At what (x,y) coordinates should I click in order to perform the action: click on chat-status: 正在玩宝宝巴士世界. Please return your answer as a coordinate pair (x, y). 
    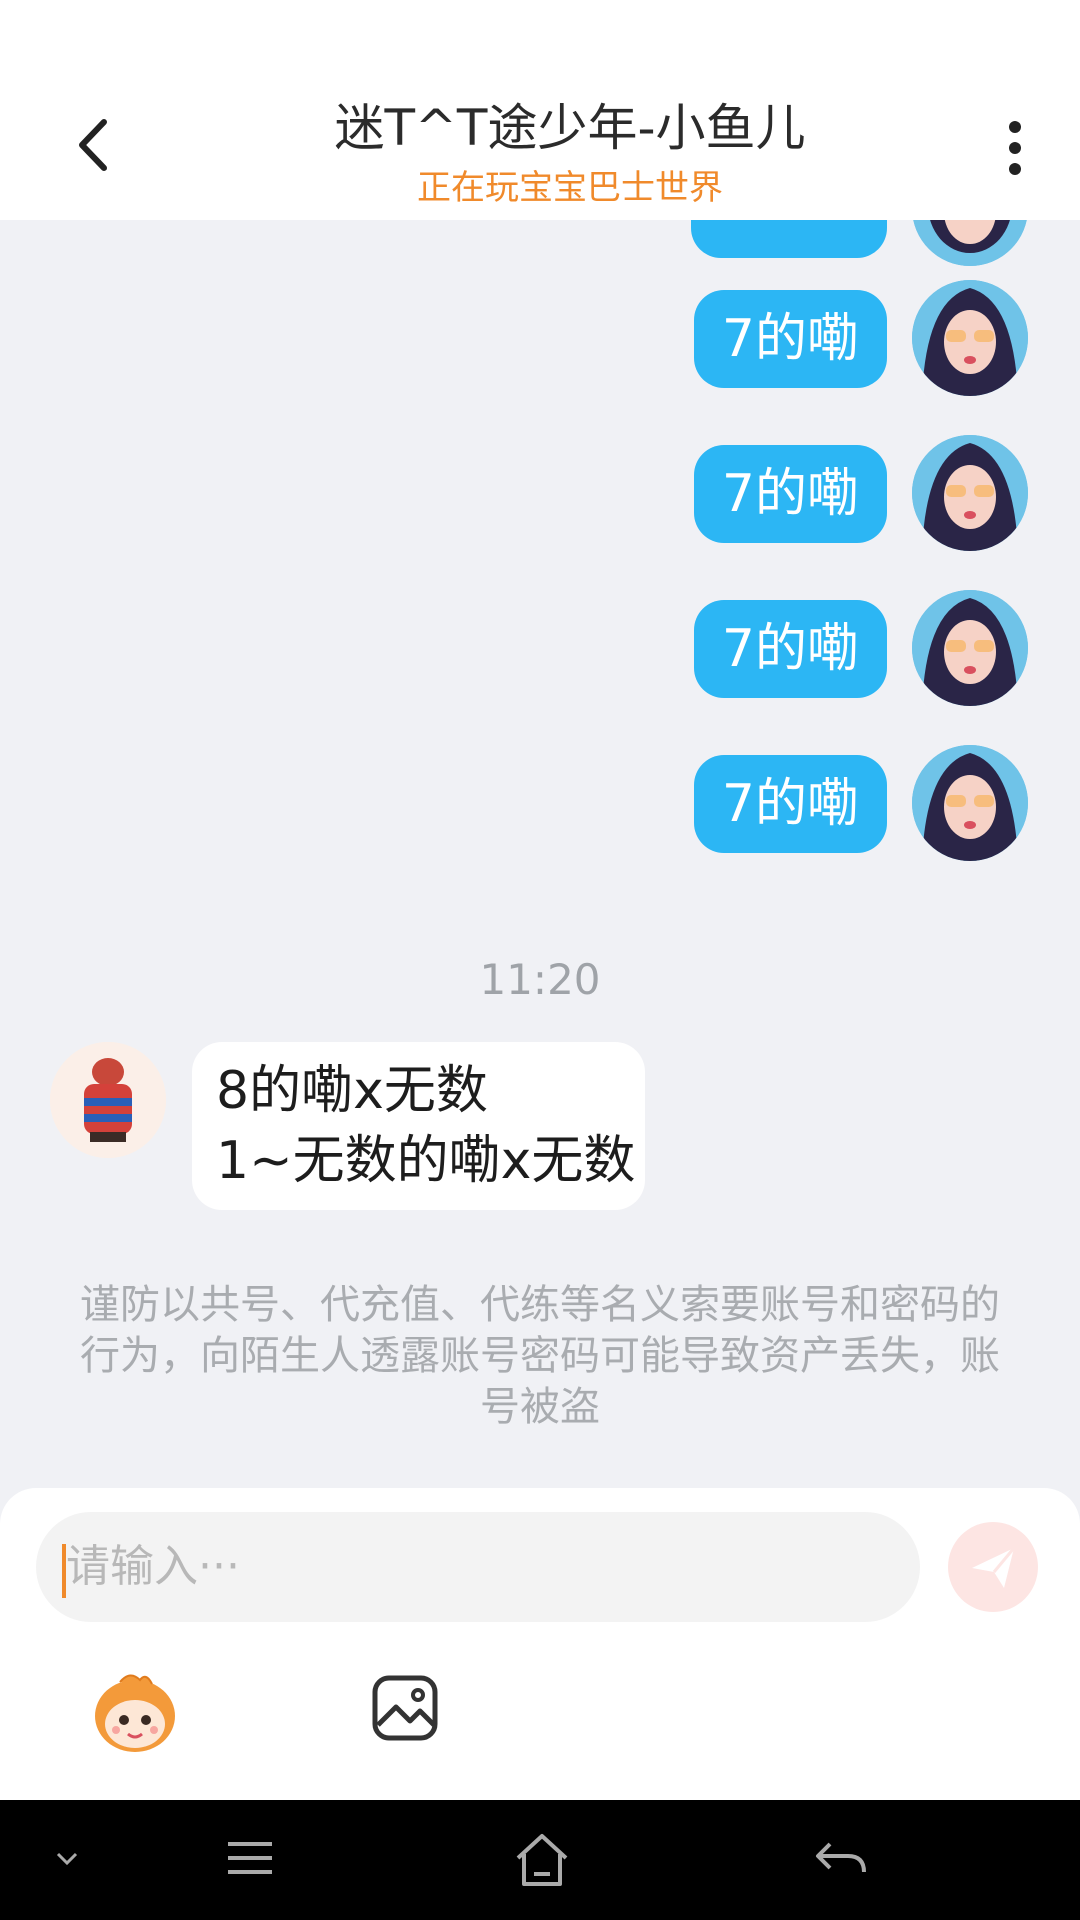
    Looking at the image, I should click on (570, 188).